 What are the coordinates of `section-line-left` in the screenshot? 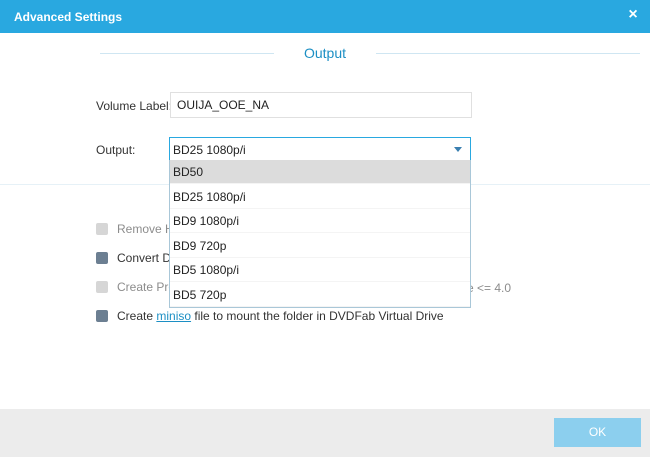 It's located at (187, 53).